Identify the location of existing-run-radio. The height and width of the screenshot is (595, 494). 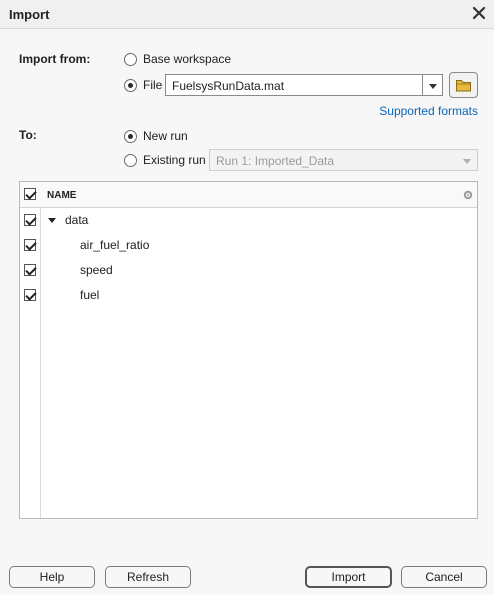
(130, 160).